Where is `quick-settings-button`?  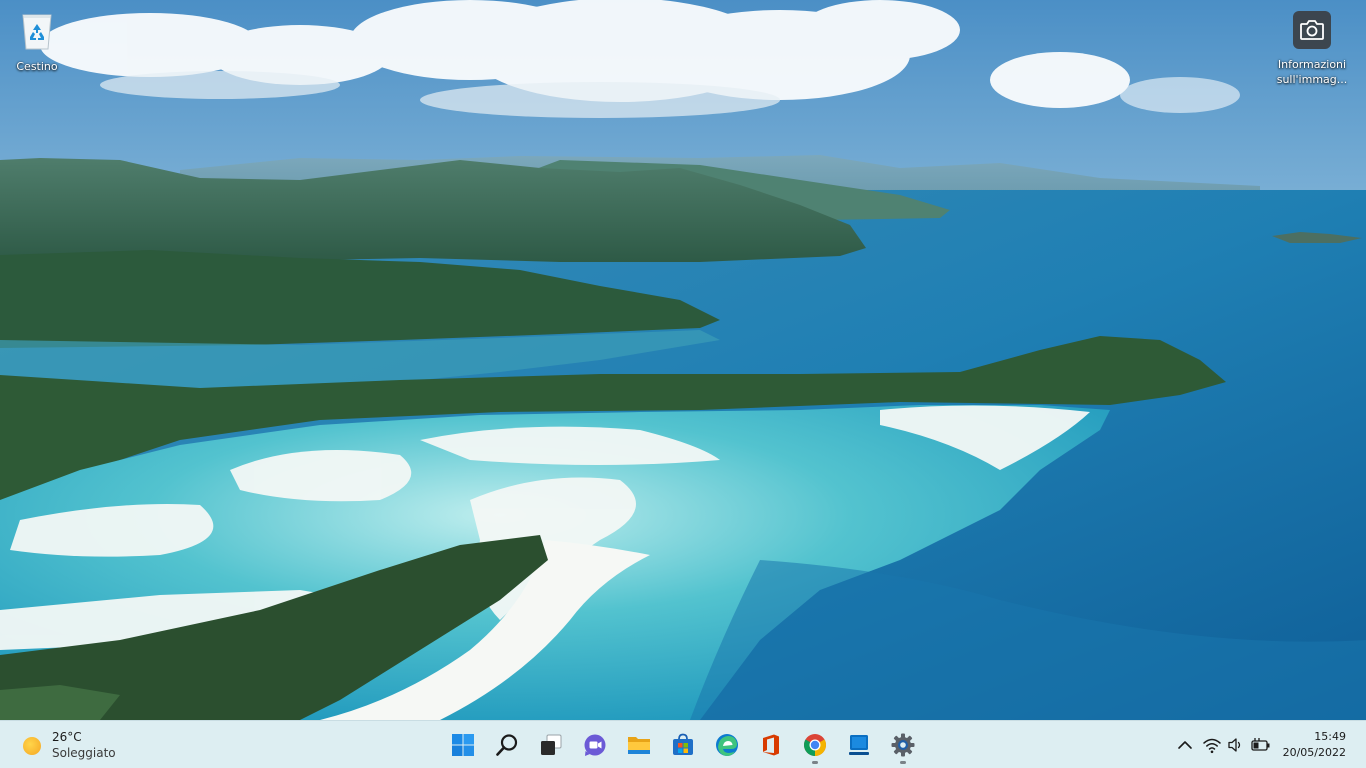
quick-settings-button is located at coordinates (1237, 745).